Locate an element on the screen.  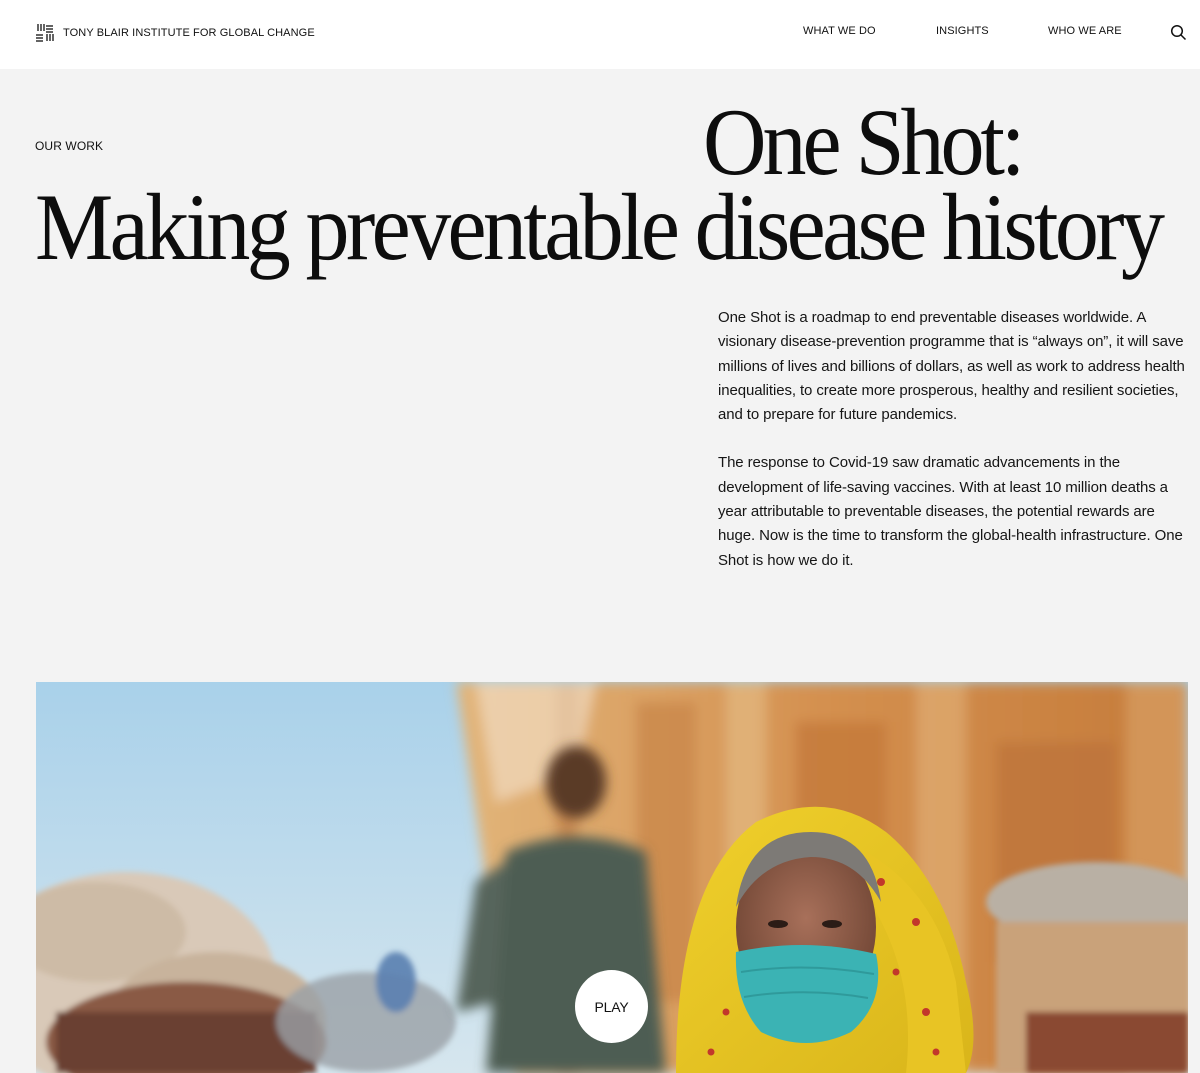
site-logo: TONY BLAIR INSTITUTE FOR GLOBAL CHANGE is located at coordinates (175, 32).